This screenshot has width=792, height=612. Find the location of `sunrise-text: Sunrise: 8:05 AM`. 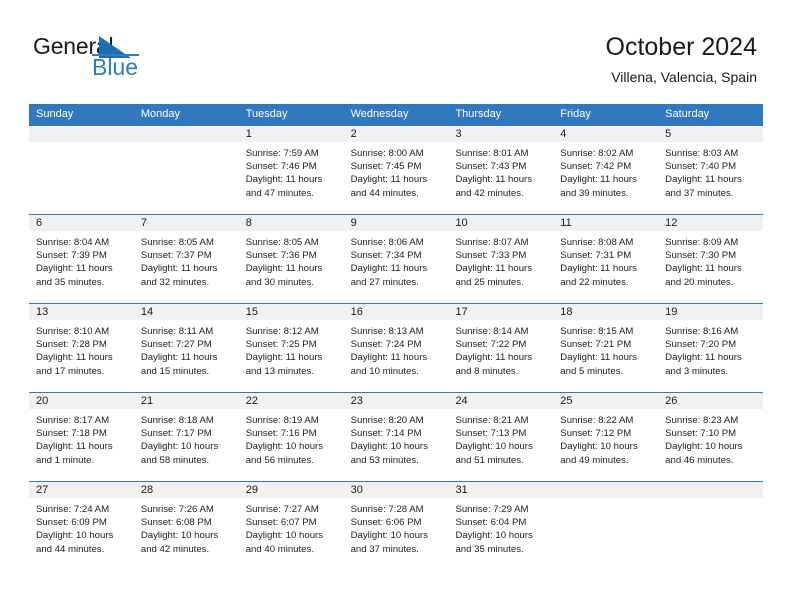

sunrise-text: Sunrise: 8:05 AM is located at coordinates (177, 242).